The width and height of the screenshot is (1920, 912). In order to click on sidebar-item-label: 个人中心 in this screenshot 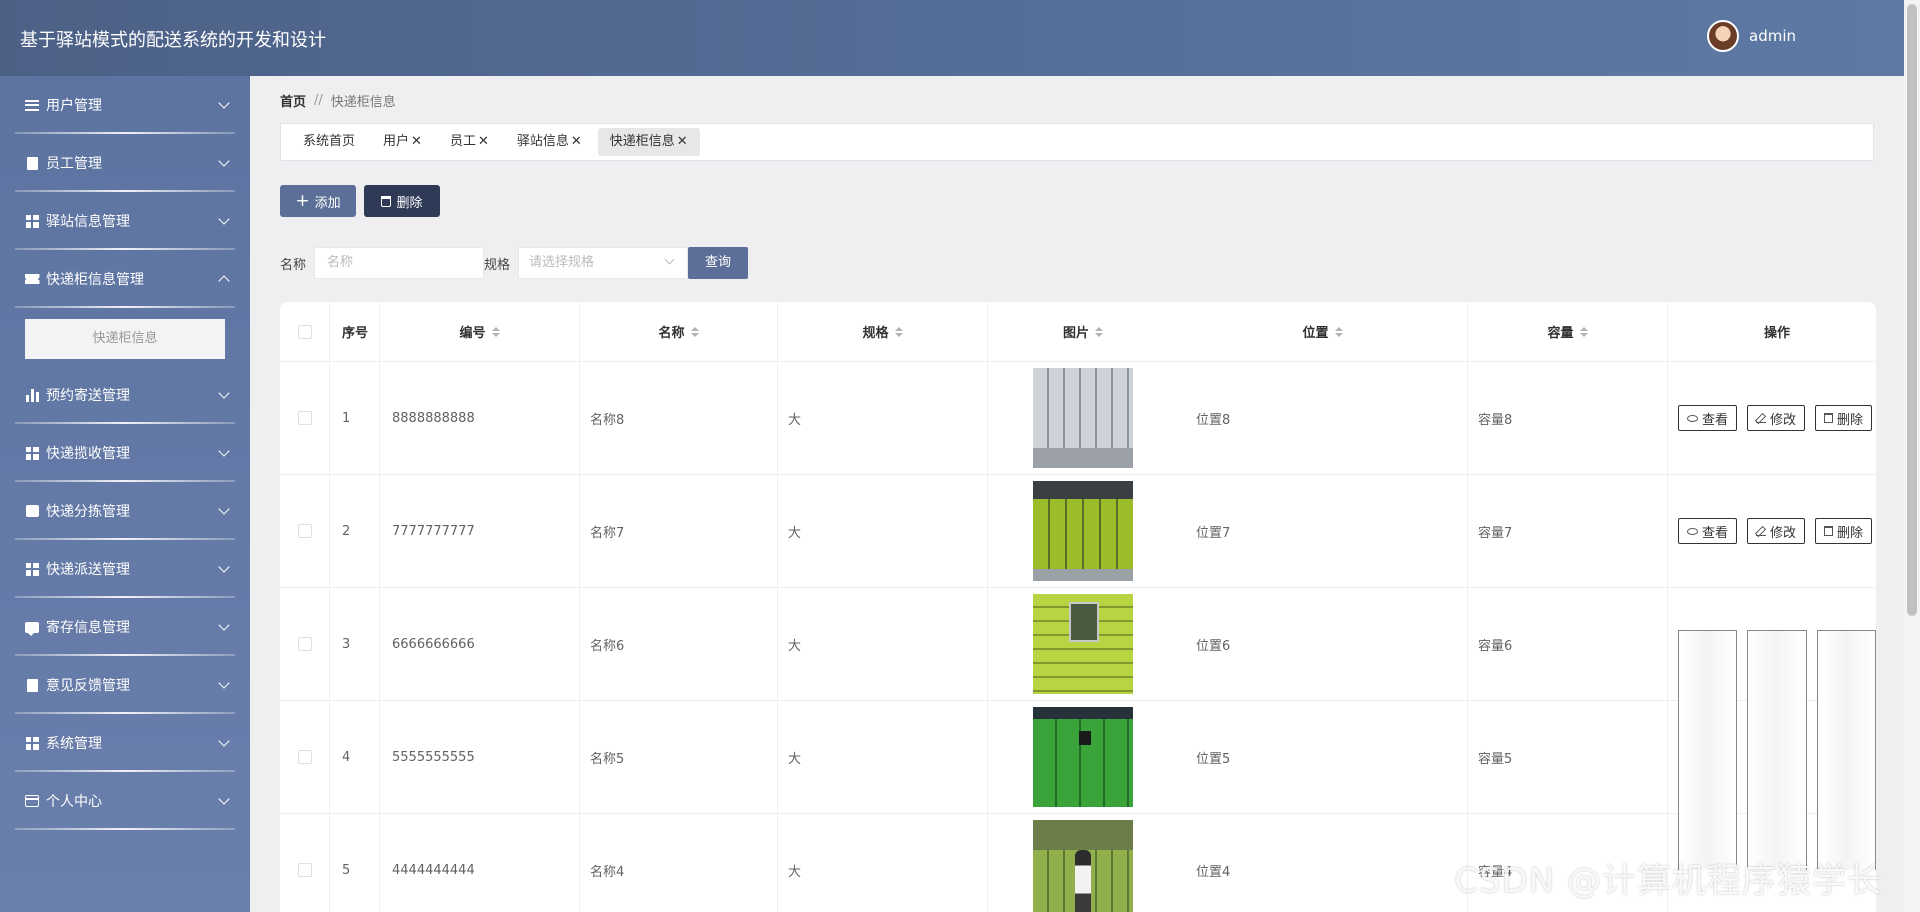, I will do `click(74, 802)`.